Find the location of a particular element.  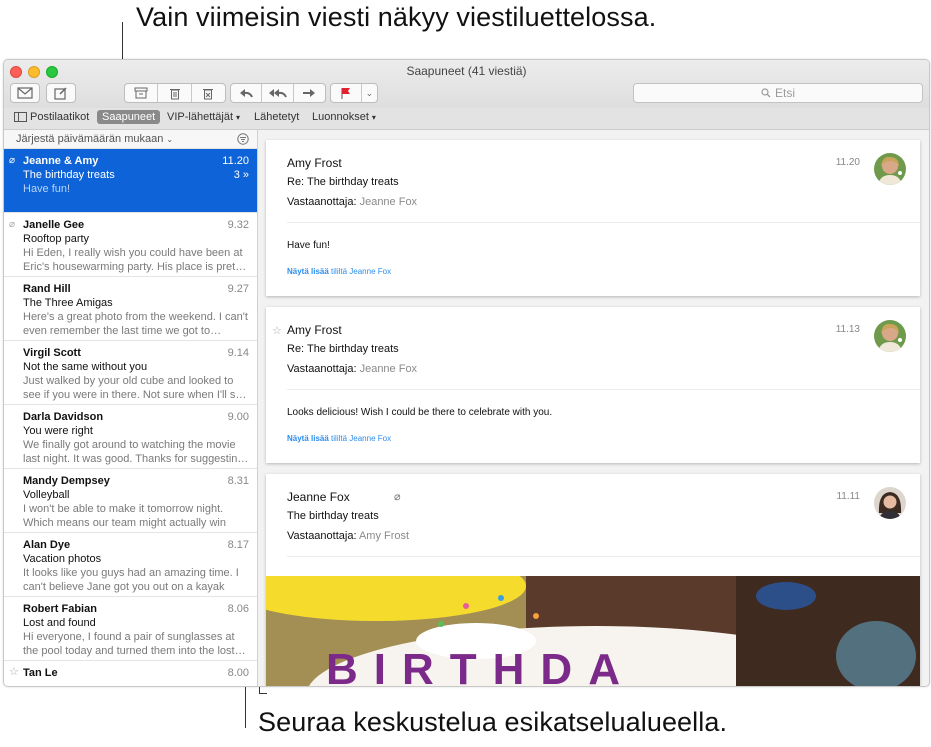

junk-button is located at coordinates (208, 93).